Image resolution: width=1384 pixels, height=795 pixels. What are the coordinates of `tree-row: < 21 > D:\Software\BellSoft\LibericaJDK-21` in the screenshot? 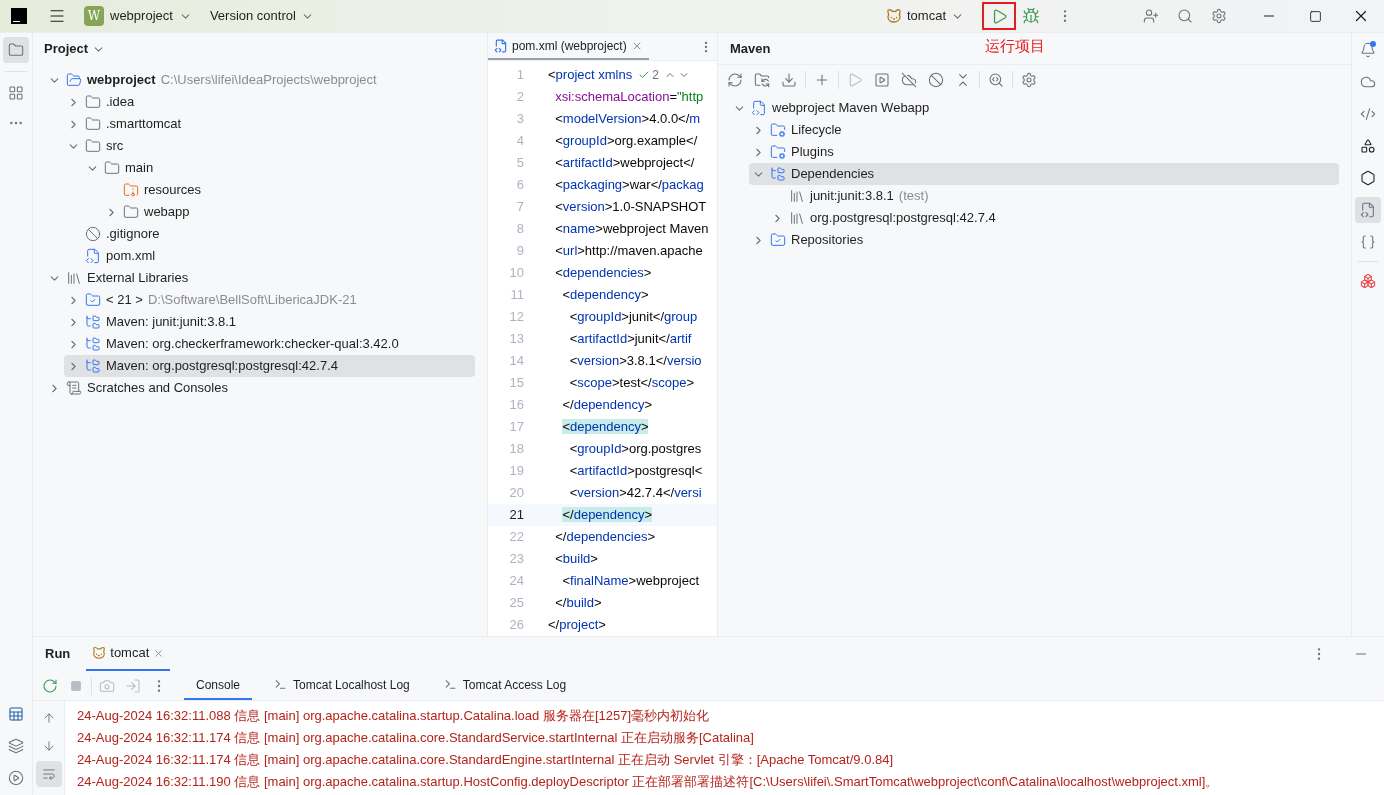 It's located at (269, 300).